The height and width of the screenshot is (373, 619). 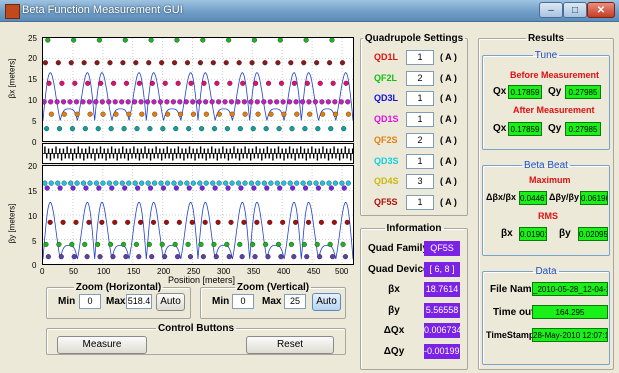 I want to click on beta-y-plot-svg, so click(x=198, y=215).